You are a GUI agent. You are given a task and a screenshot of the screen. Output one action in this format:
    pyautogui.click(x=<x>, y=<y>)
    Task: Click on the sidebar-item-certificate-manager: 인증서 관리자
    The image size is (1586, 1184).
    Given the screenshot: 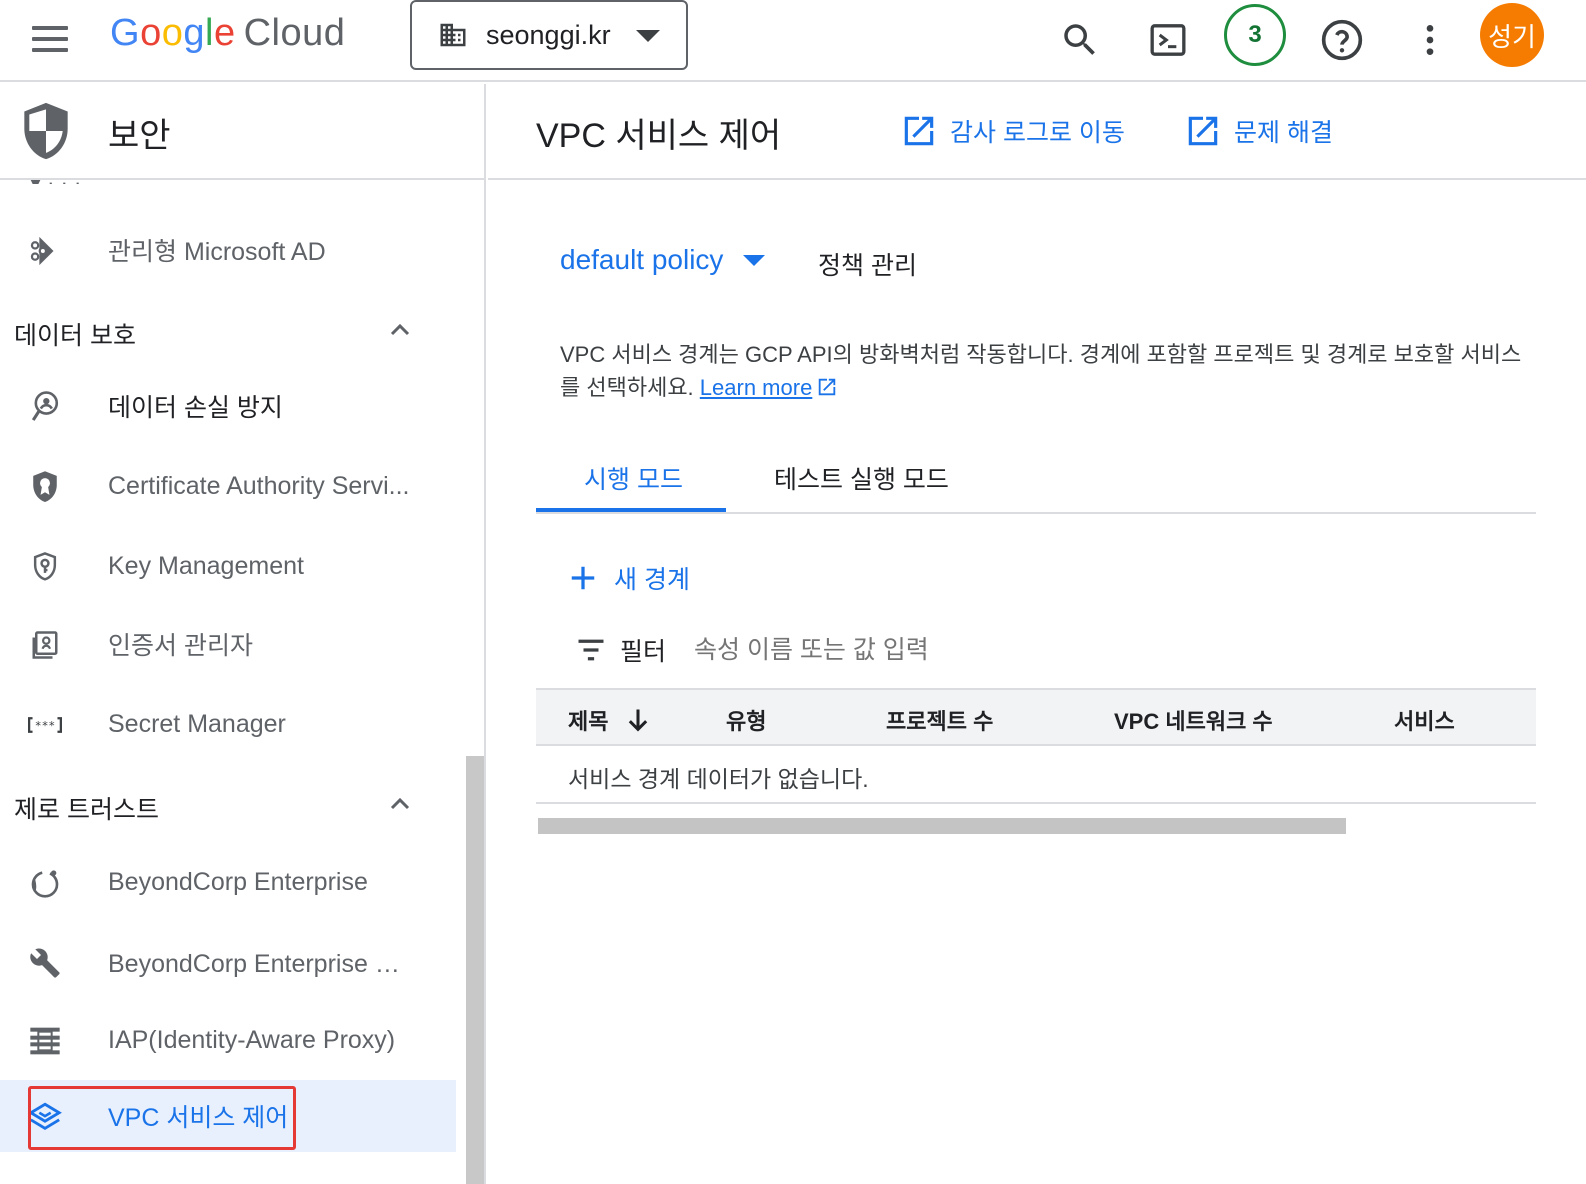 What is the action you would take?
    pyautogui.click(x=228, y=644)
    